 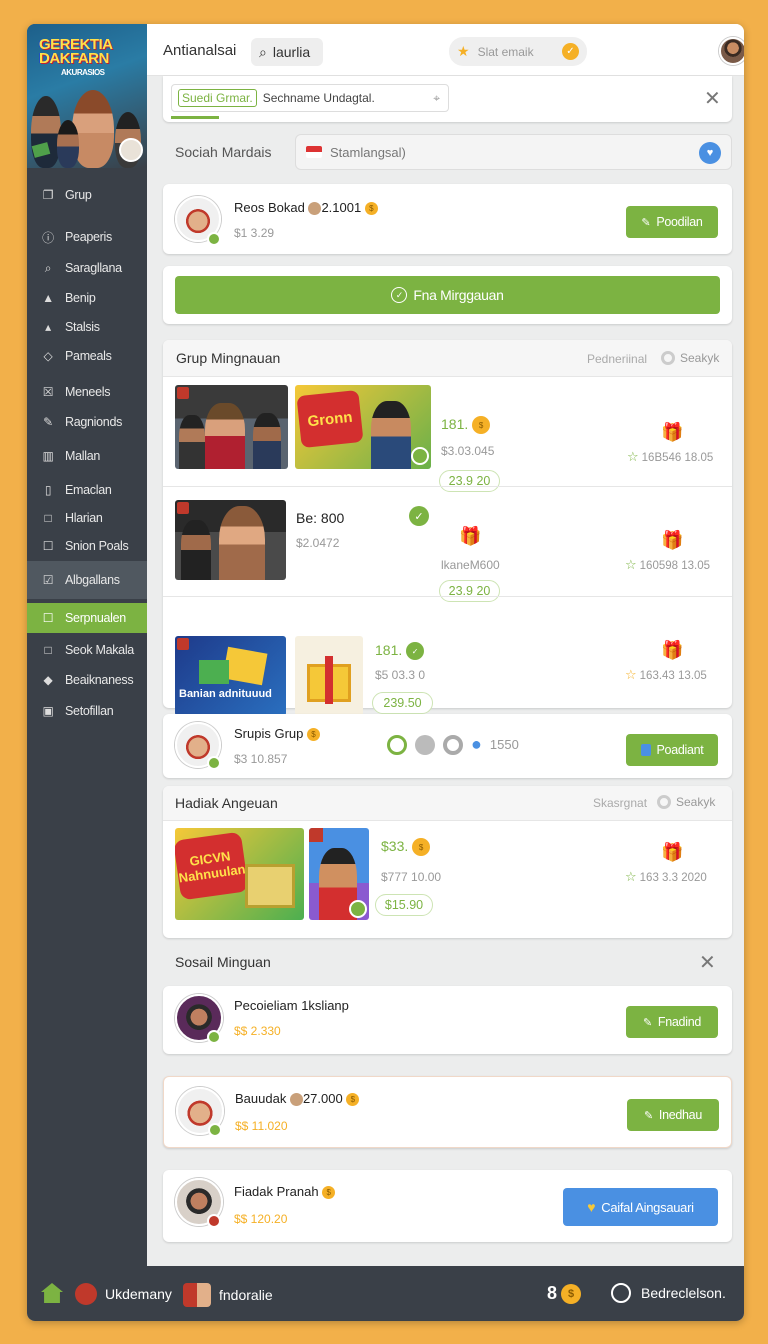 What do you see at coordinates (397, 744) in the screenshot?
I see `whatsapp-icon` at bounding box center [397, 744].